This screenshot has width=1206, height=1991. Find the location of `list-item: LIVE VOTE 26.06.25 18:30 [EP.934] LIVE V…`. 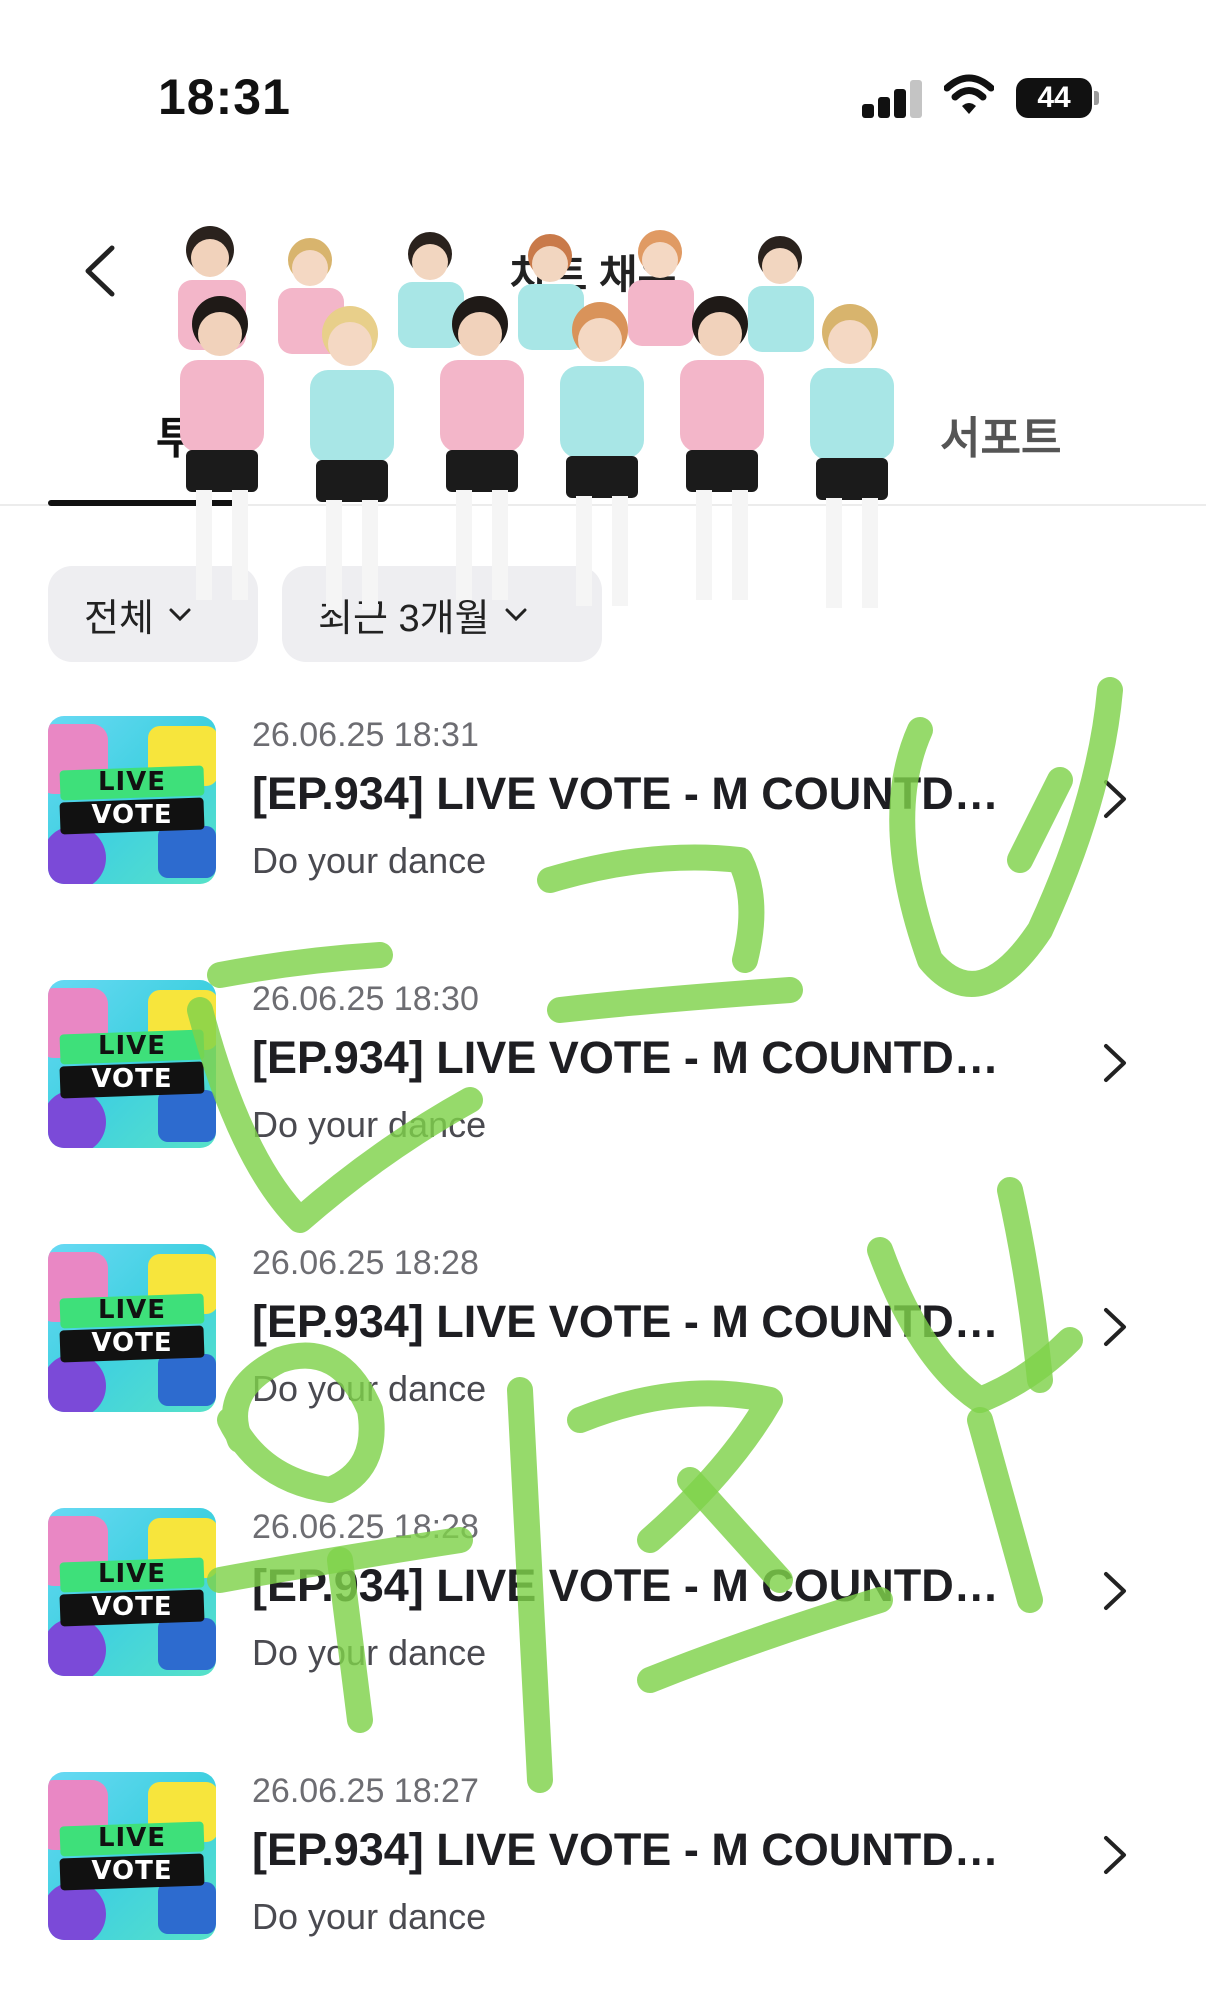

list-item: LIVE VOTE 26.06.25 18:30 [EP.934] LIVE V… is located at coordinates (603, 1096).